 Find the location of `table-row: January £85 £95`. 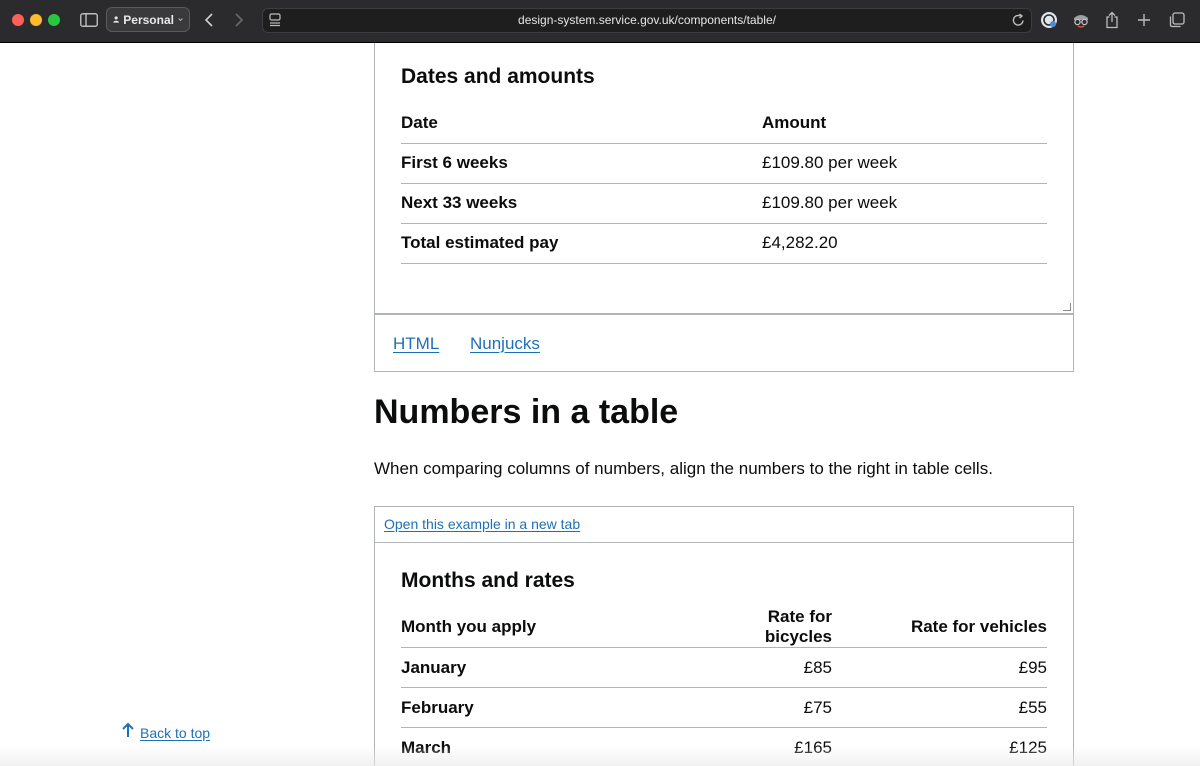

table-row: January £85 £95 is located at coordinates (724, 667).